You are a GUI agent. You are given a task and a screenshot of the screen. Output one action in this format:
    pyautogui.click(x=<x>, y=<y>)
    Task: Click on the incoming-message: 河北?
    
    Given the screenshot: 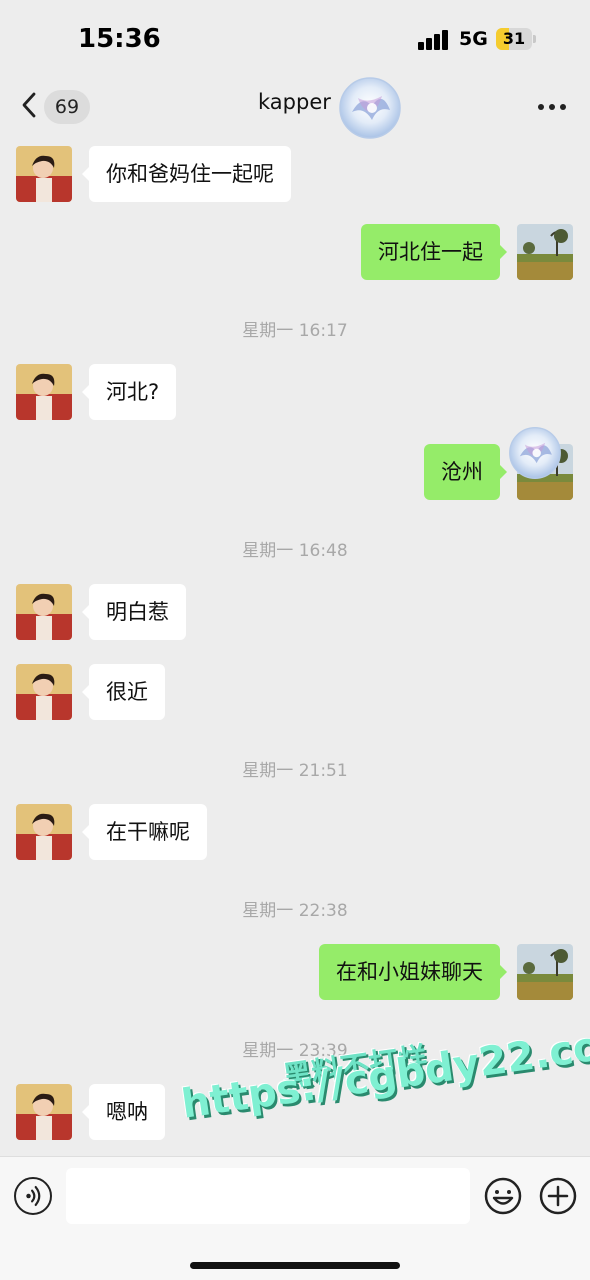 What is the action you would take?
    pyautogui.click(x=129, y=392)
    